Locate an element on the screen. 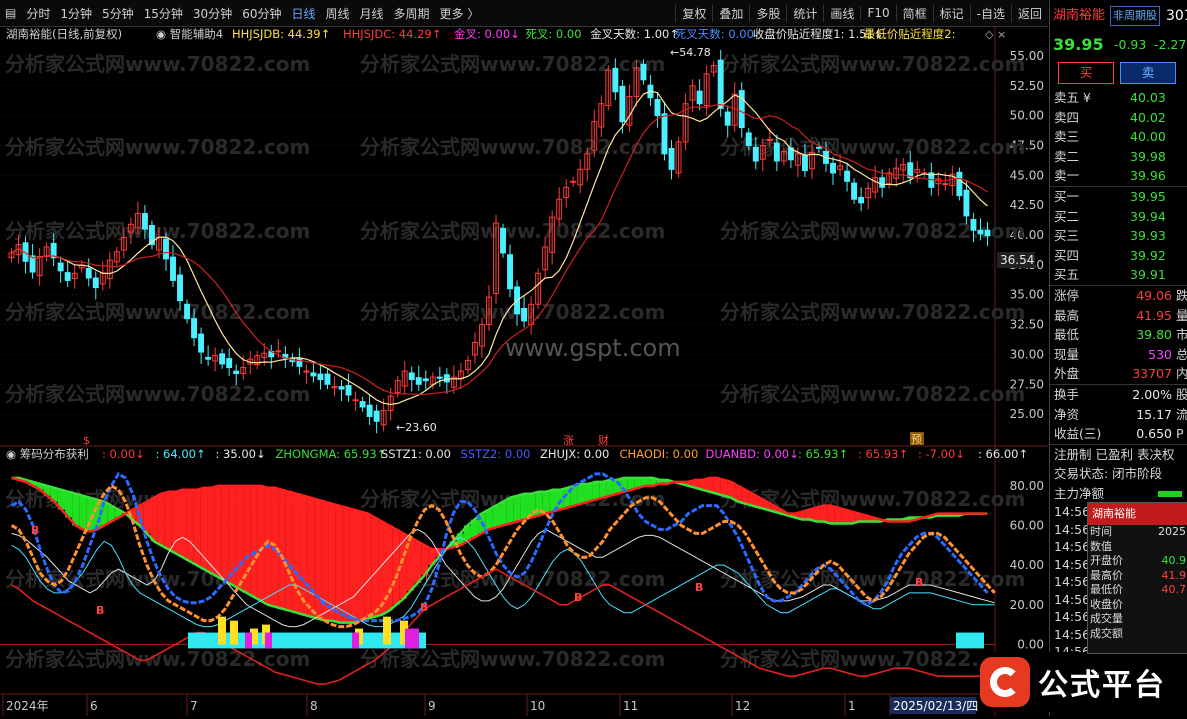 This screenshot has height=719, width=1187. stat-suffix: 总 is located at coordinates (1181, 355).